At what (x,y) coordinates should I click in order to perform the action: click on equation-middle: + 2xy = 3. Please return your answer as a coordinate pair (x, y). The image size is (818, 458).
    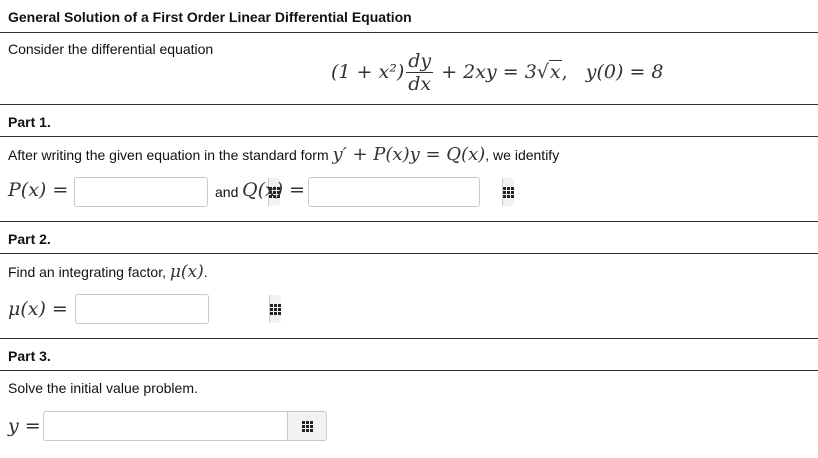
    Looking at the image, I should click on (486, 72).